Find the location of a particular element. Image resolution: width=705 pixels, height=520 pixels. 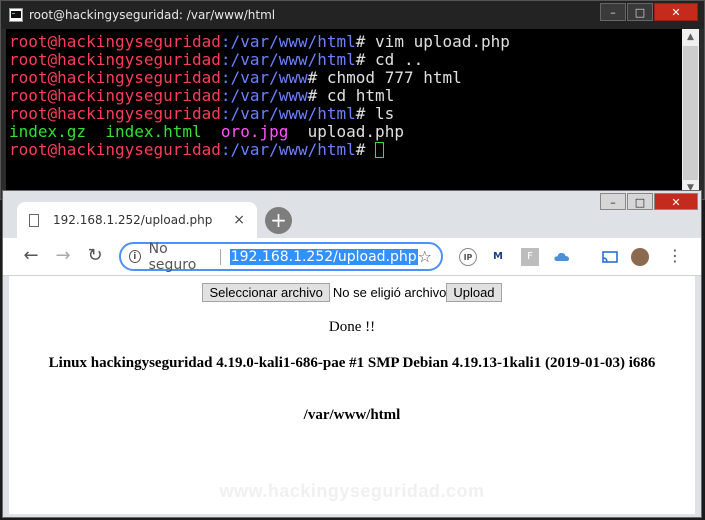

info-icon: i is located at coordinates (135, 256).